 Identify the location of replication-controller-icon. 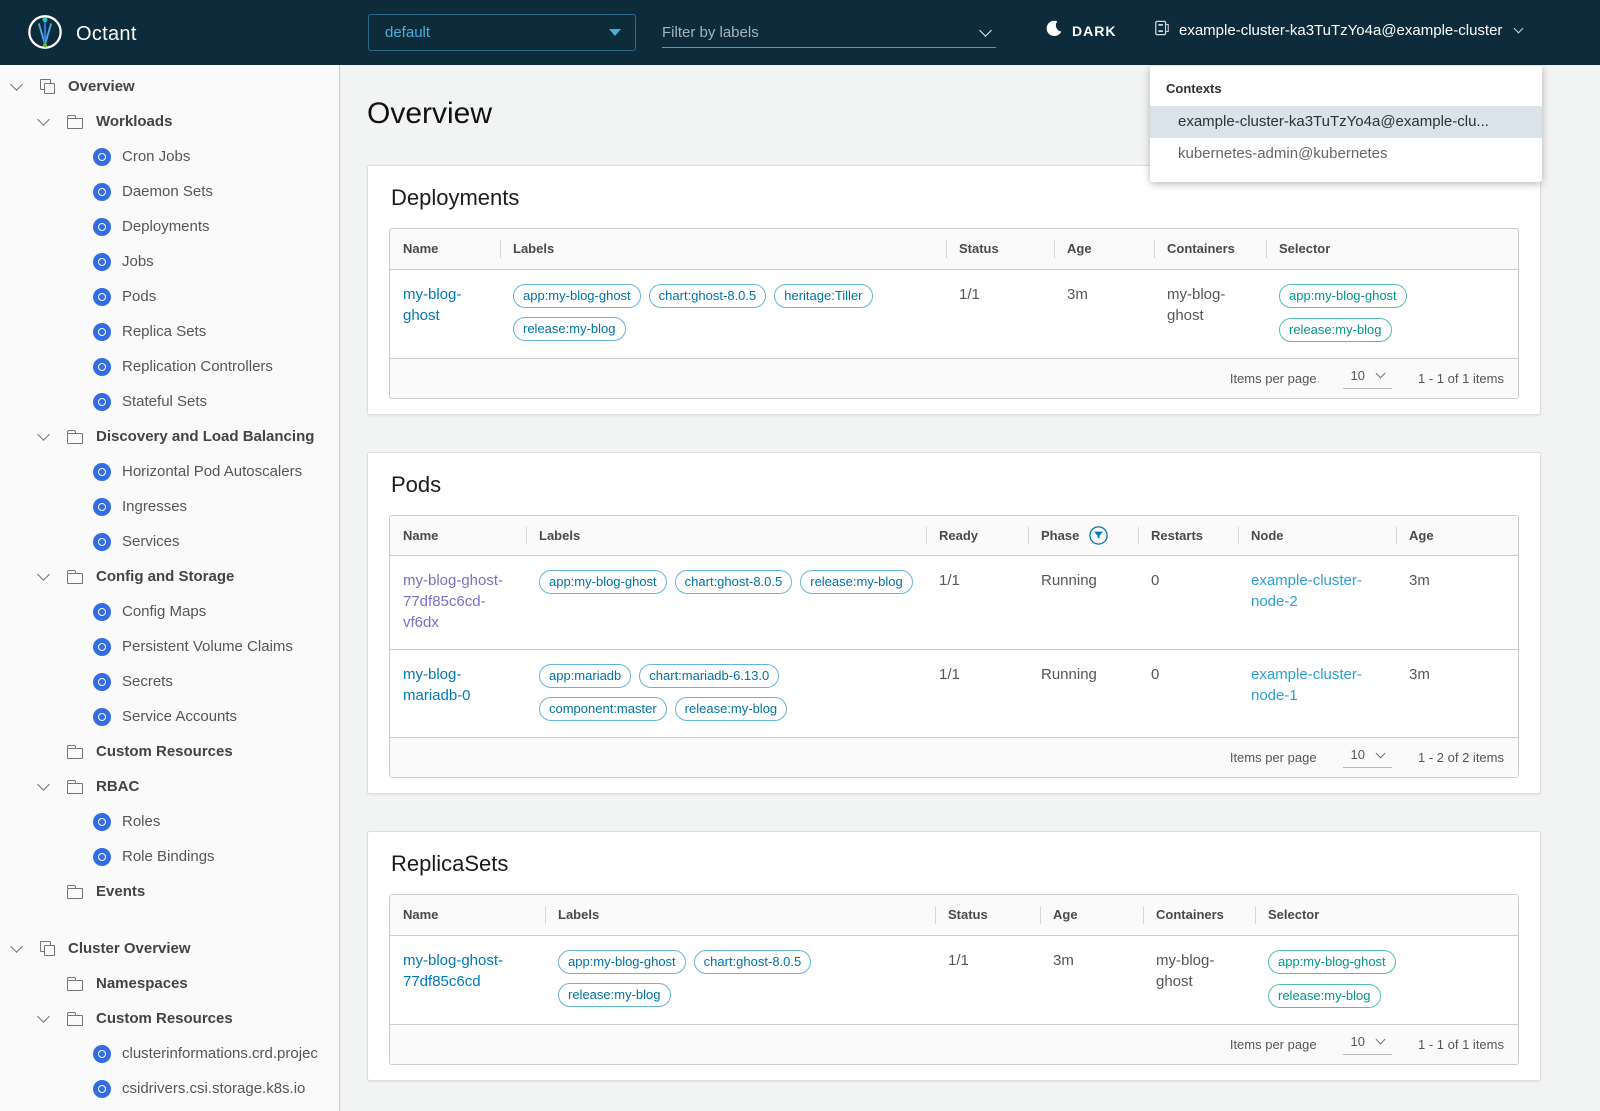
(102, 366).